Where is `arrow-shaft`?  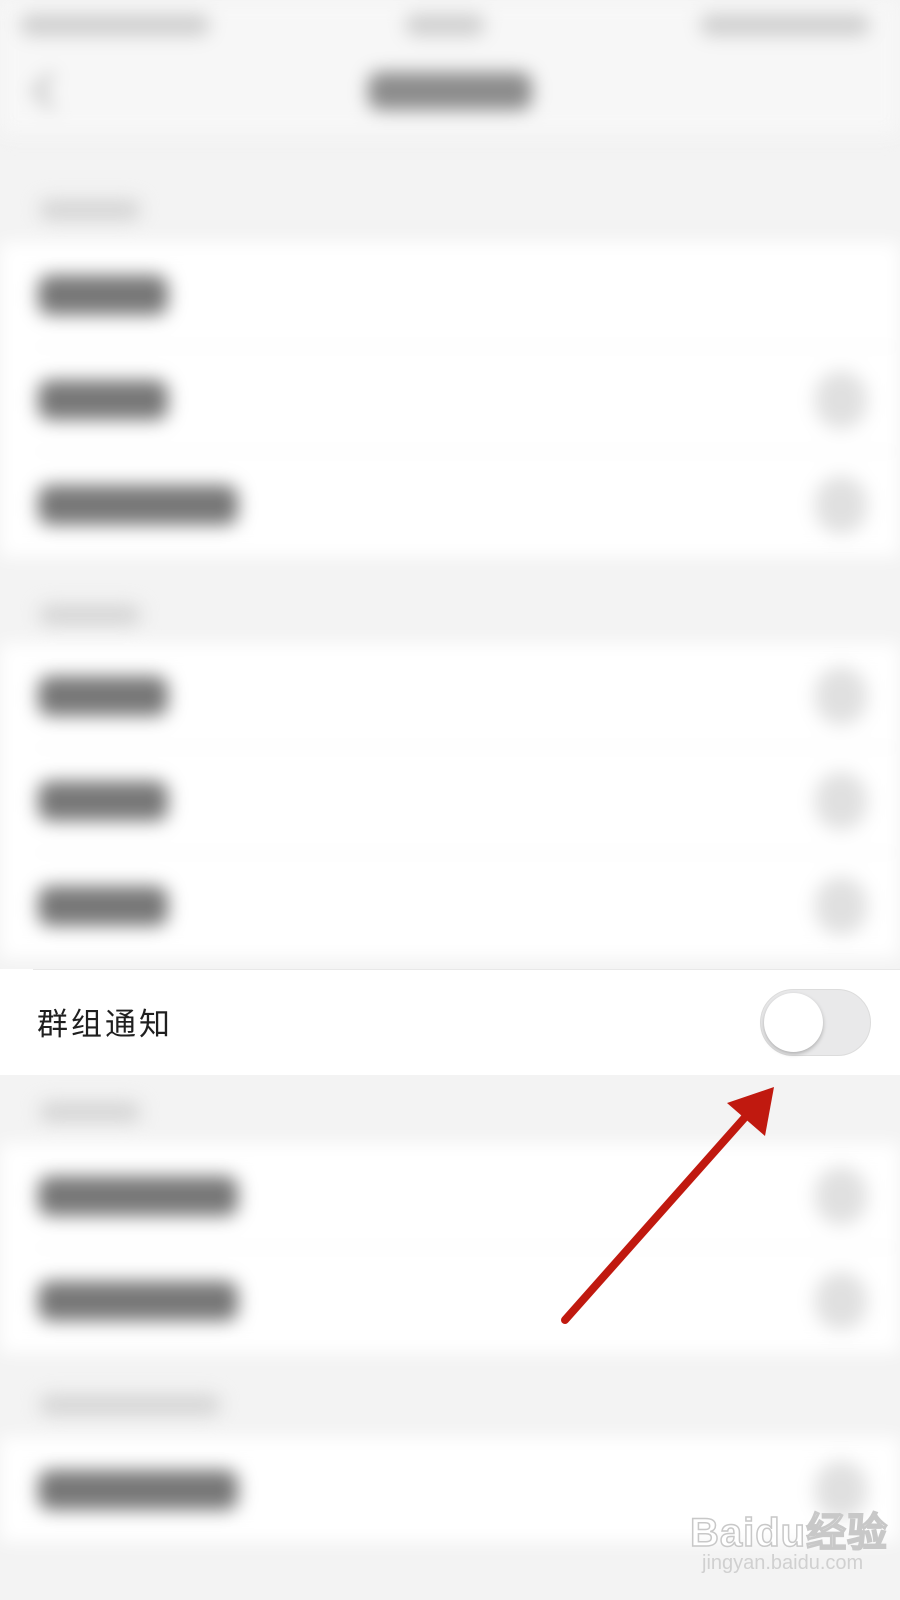 arrow-shaft is located at coordinates (660, 1213).